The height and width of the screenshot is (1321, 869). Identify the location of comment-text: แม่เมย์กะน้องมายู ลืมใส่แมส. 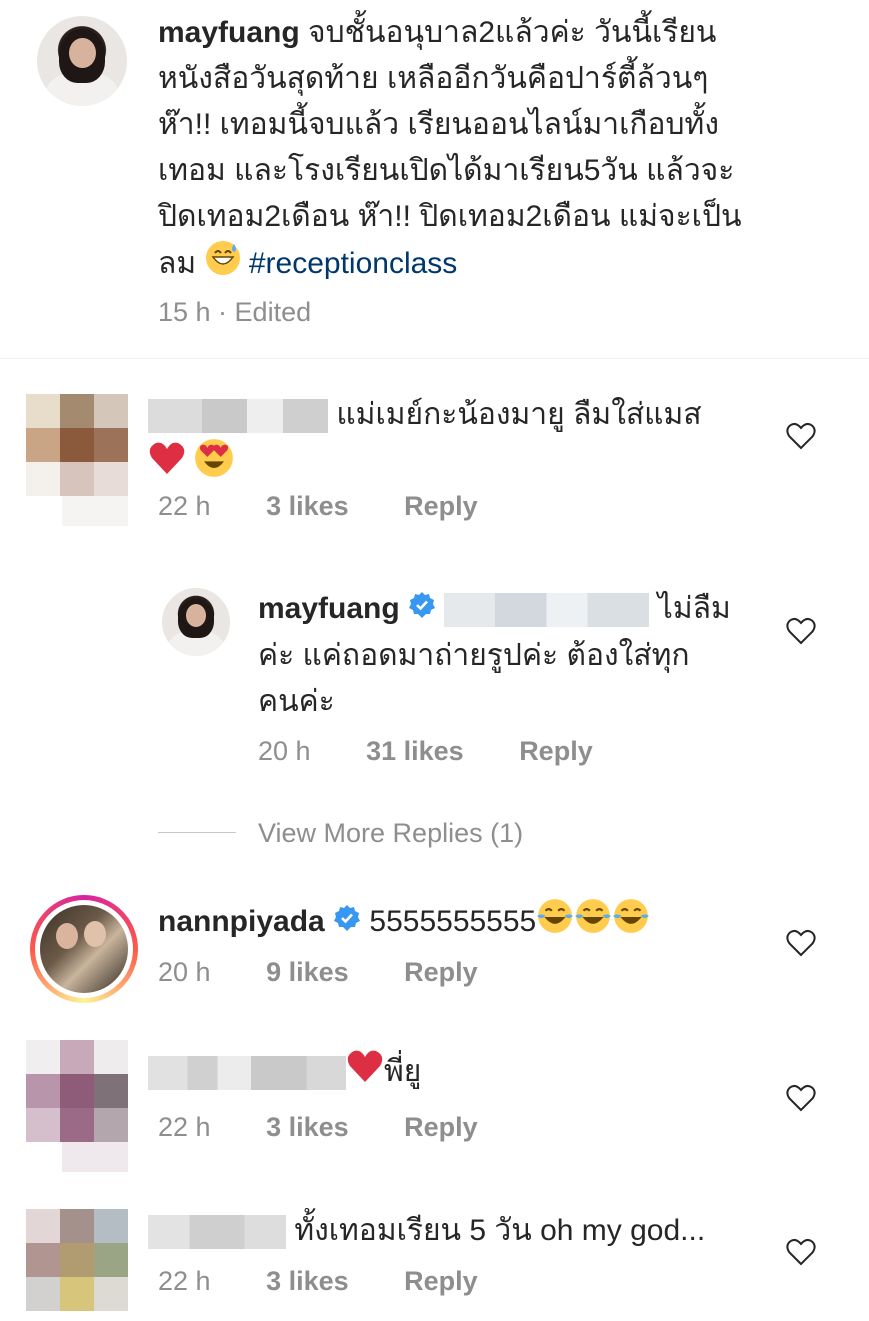
(463, 442).